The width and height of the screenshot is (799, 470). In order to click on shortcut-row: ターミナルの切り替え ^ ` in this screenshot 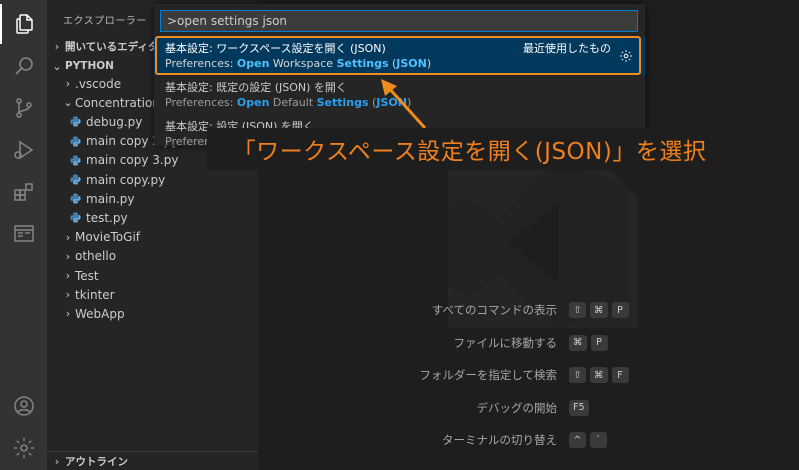, I will do `click(528, 440)`.